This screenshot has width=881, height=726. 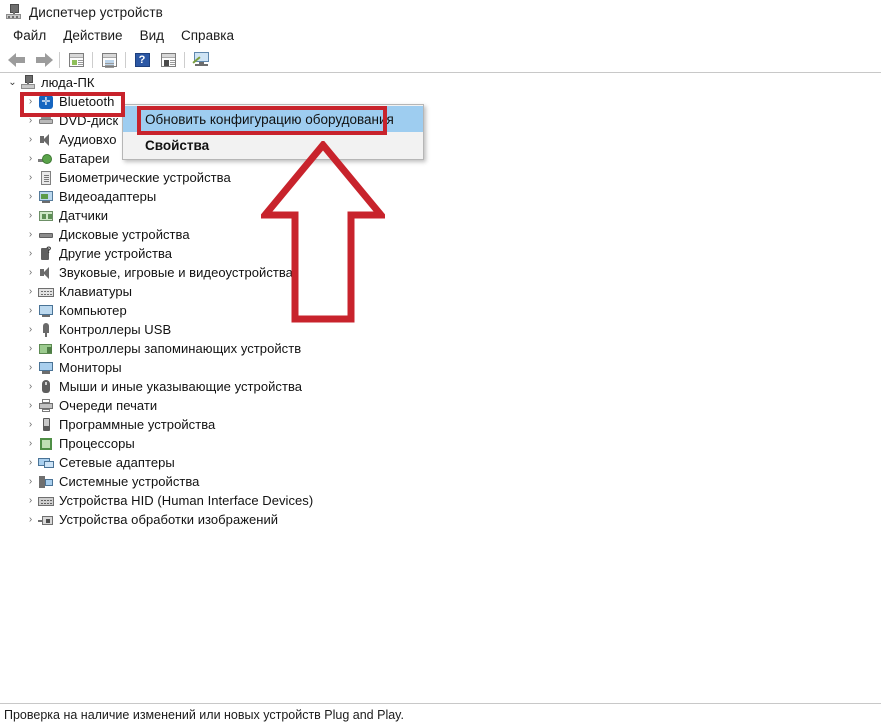 I want to click on properties-button, so click(x=76, y=60).